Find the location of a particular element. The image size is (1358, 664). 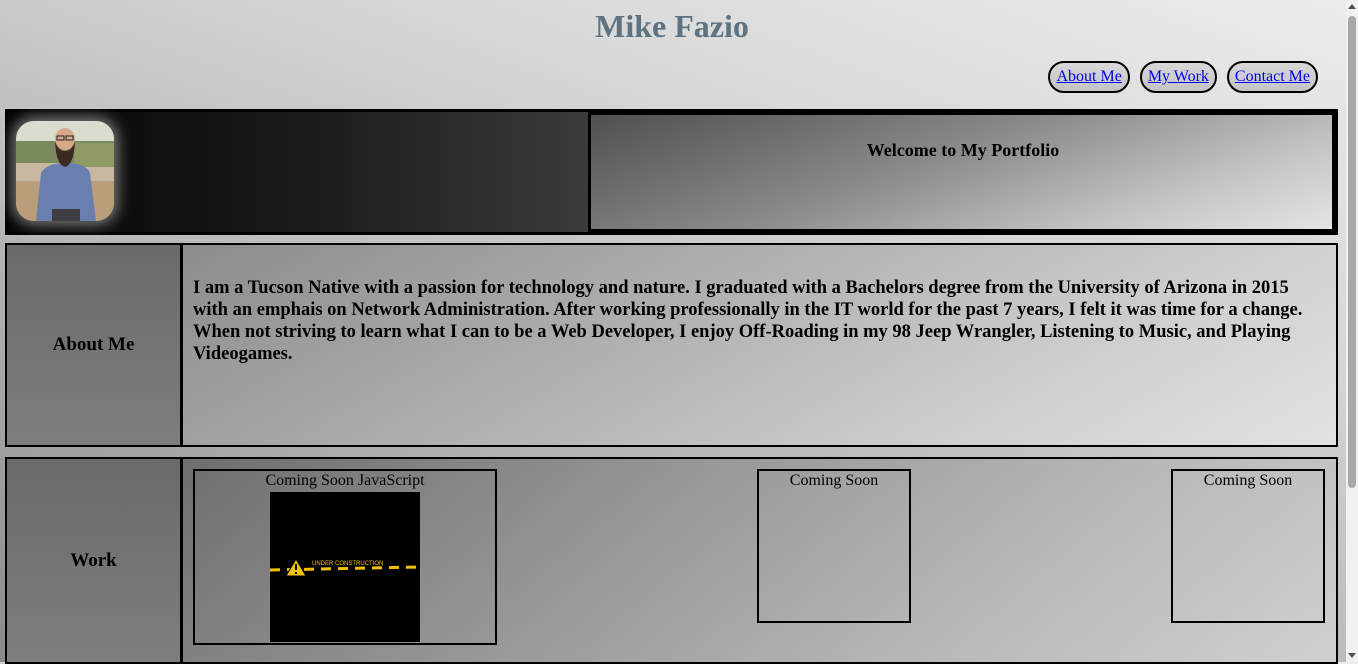

work-label: Work is located at coordinates (95, 560).